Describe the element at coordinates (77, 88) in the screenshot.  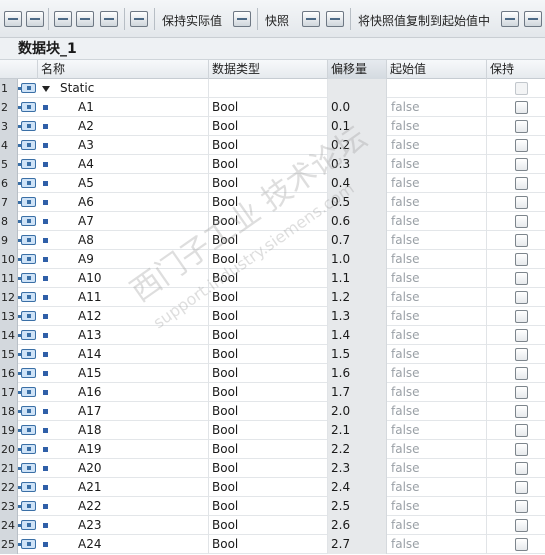
I see `variable-name: Static` at that location.